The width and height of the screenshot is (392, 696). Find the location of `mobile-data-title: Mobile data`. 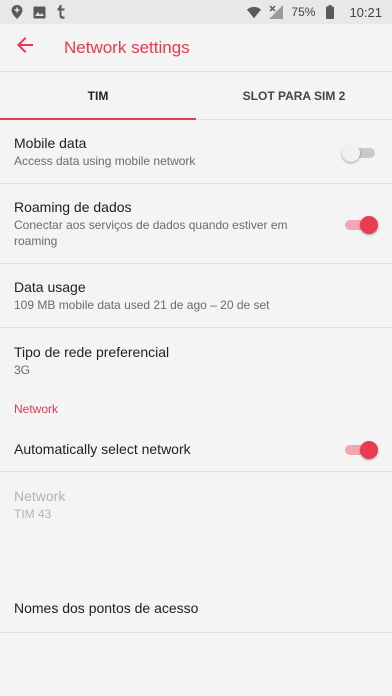

mobile-data-title: Mobile data is located at coordinates (50, 143).